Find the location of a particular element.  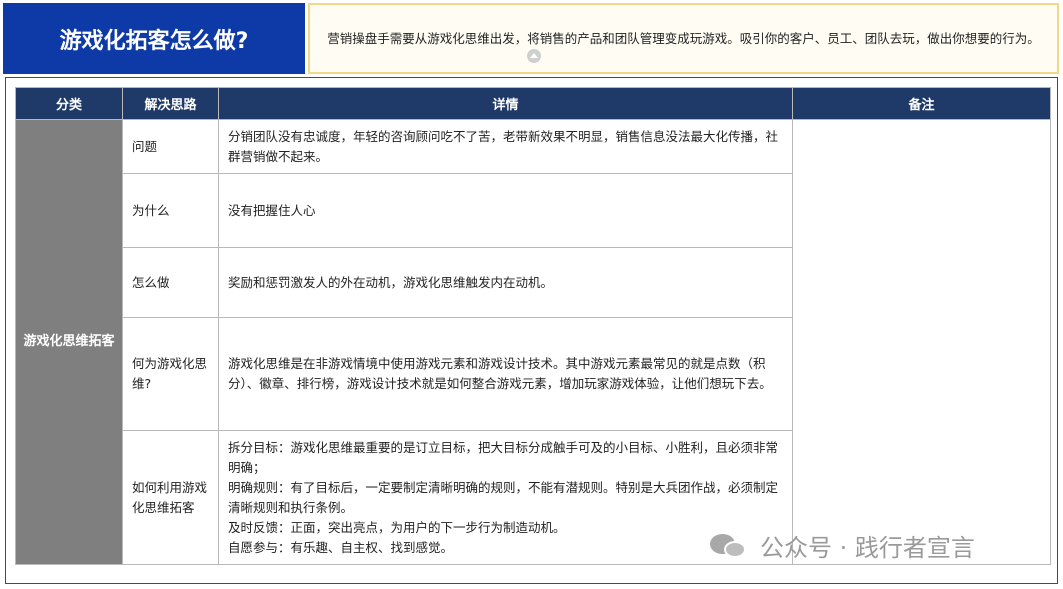

collapse-up-icon is located at coordinates (534, 56).